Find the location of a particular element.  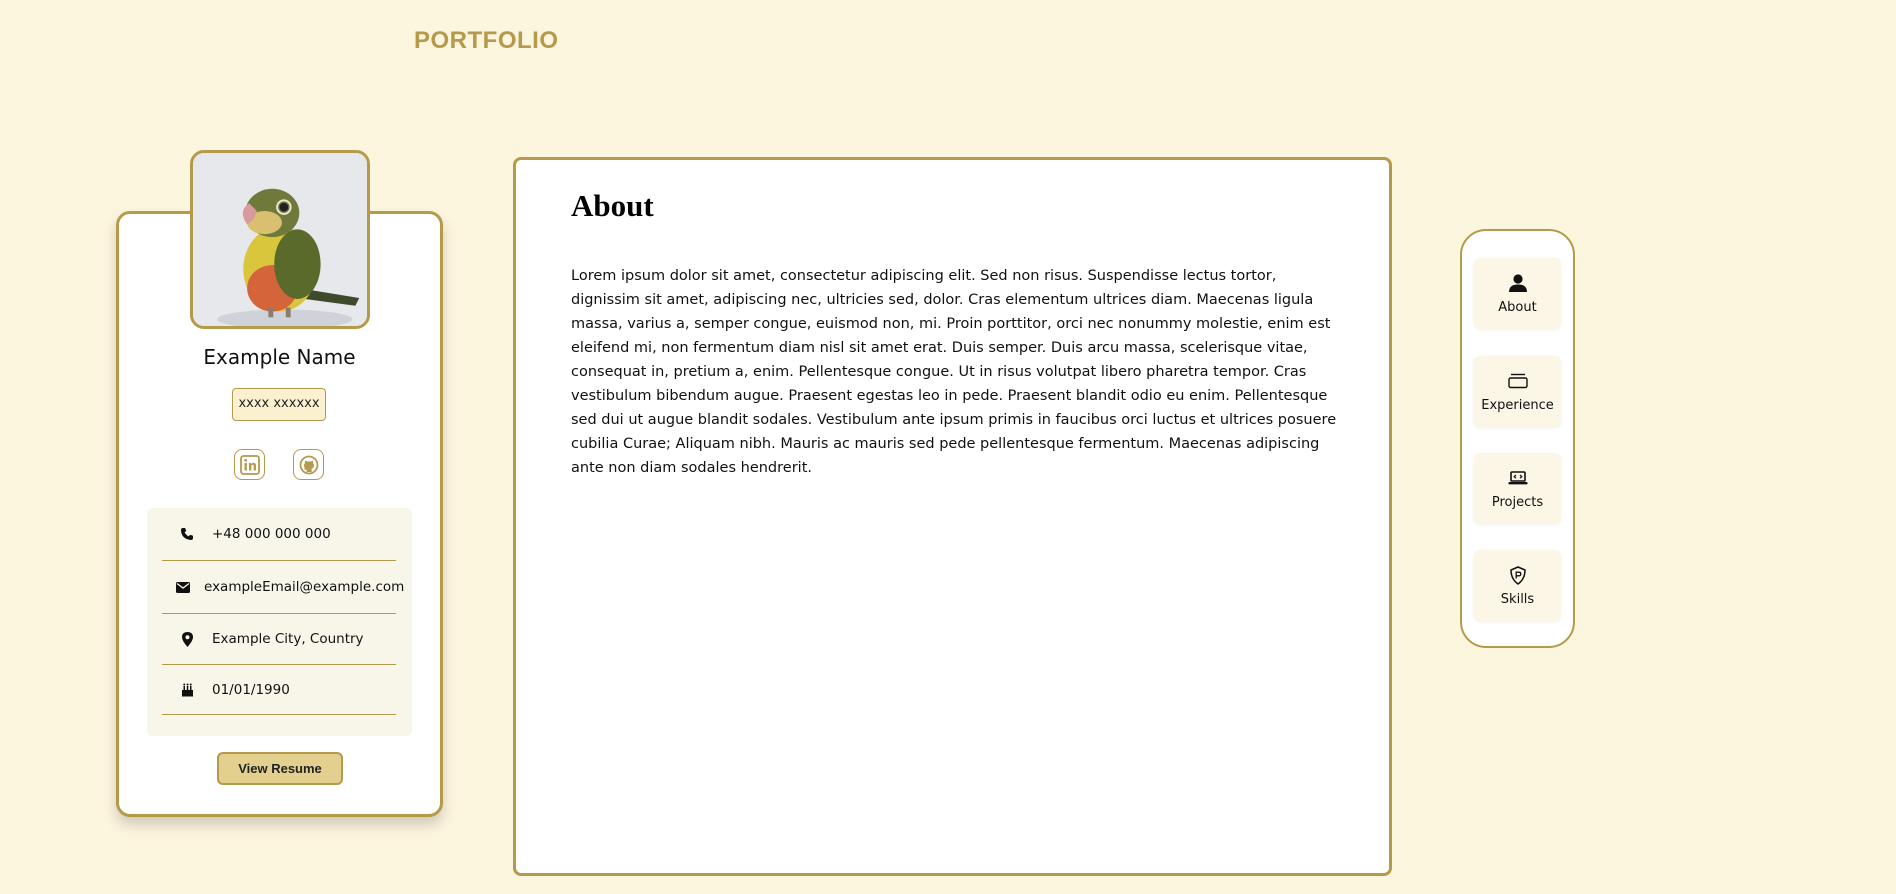

contact-phone: +48 000 000 000 is located at coordinates (279, 534).